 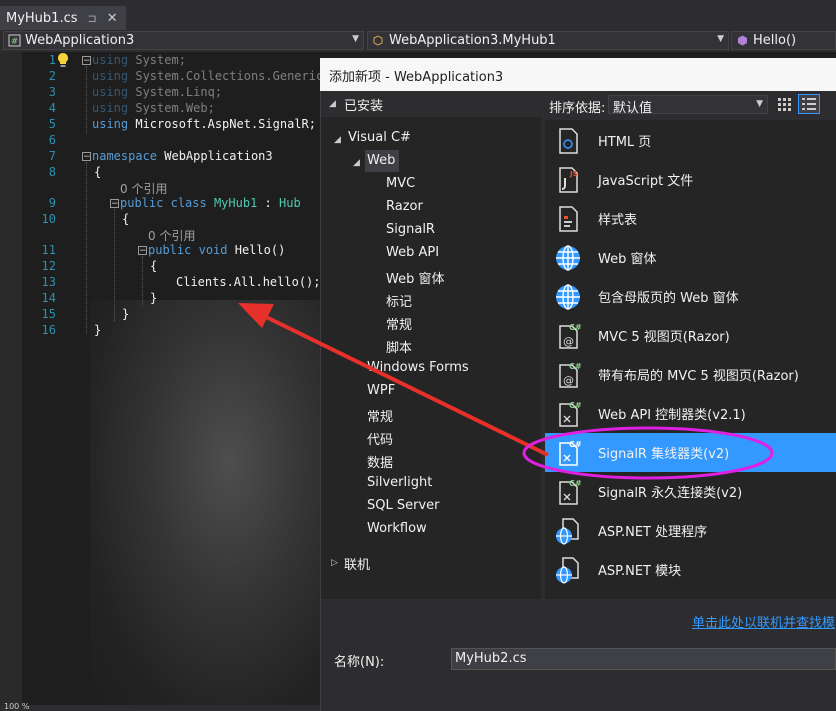 What do you see at coordinates (690, 530) in the screenshot?
I see `template-item-aspnet-handler: ASP.NET 处理程序` at bounding box center [690, 530].